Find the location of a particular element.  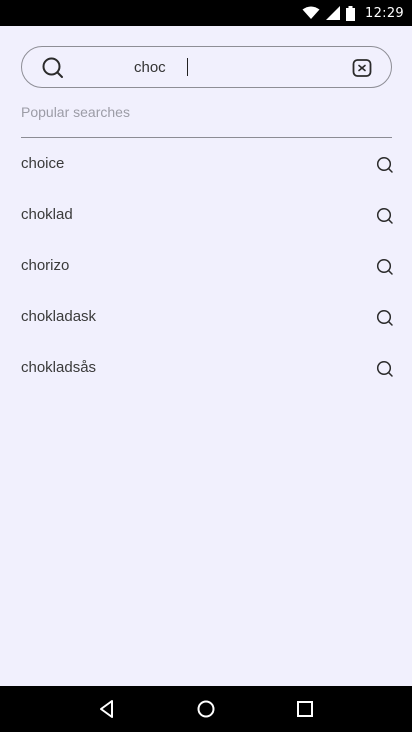

navigation-bar is located at coordinates (206, 709).